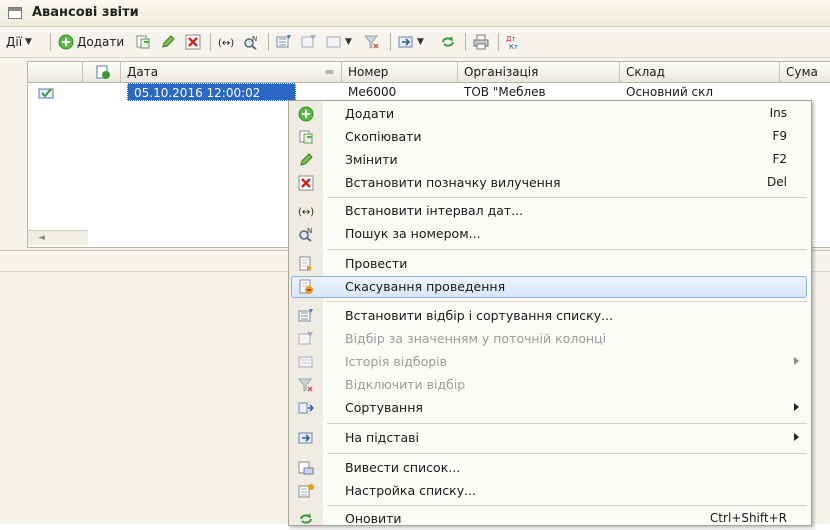  What do you see at coordinates (306, 491) in the screenshot?
I see `list-settings-icon` at bounding box center [306, 491].